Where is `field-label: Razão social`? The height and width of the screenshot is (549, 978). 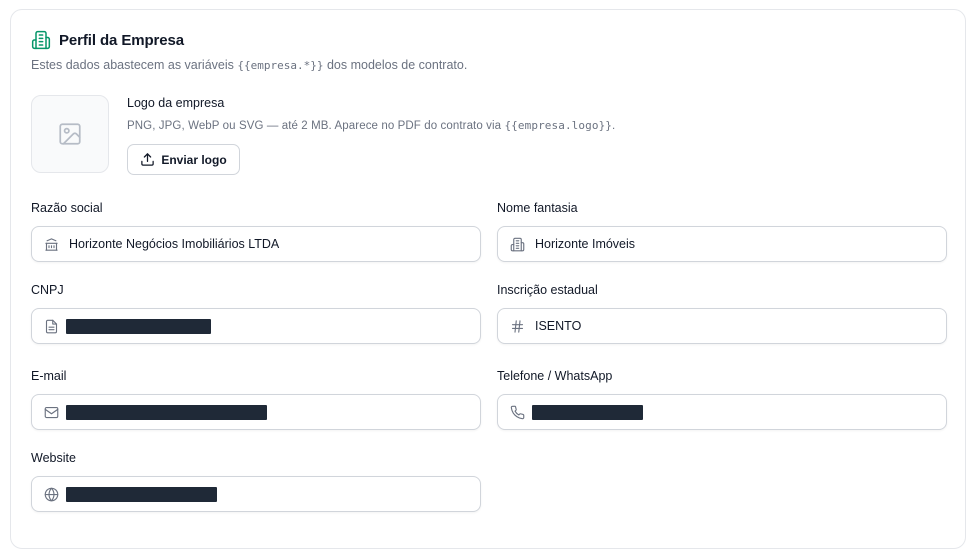 field-label: Razão social is located at coordinates (67, 208).